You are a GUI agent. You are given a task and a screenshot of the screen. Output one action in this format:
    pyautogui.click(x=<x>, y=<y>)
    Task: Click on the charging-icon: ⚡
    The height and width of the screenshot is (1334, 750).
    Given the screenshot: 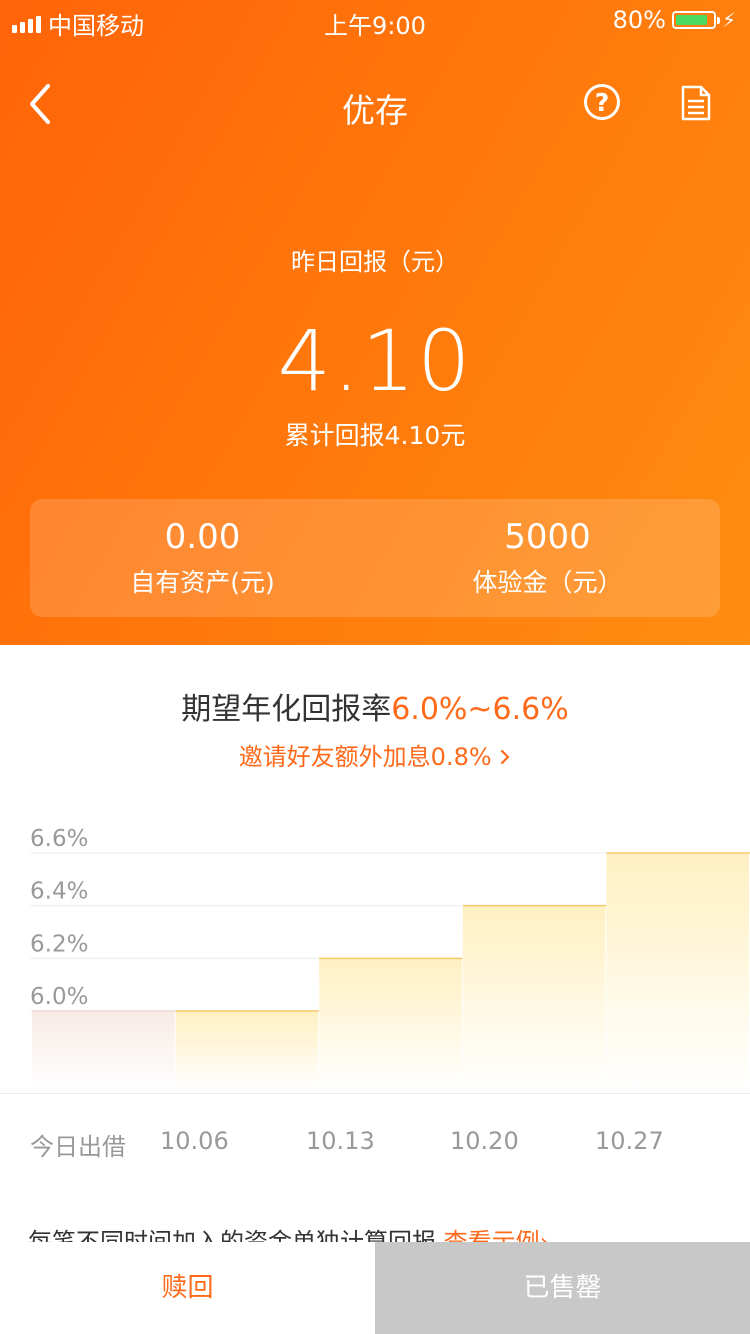 What is the action you would take?
    pyautogui.click(x=728, y=20)
    